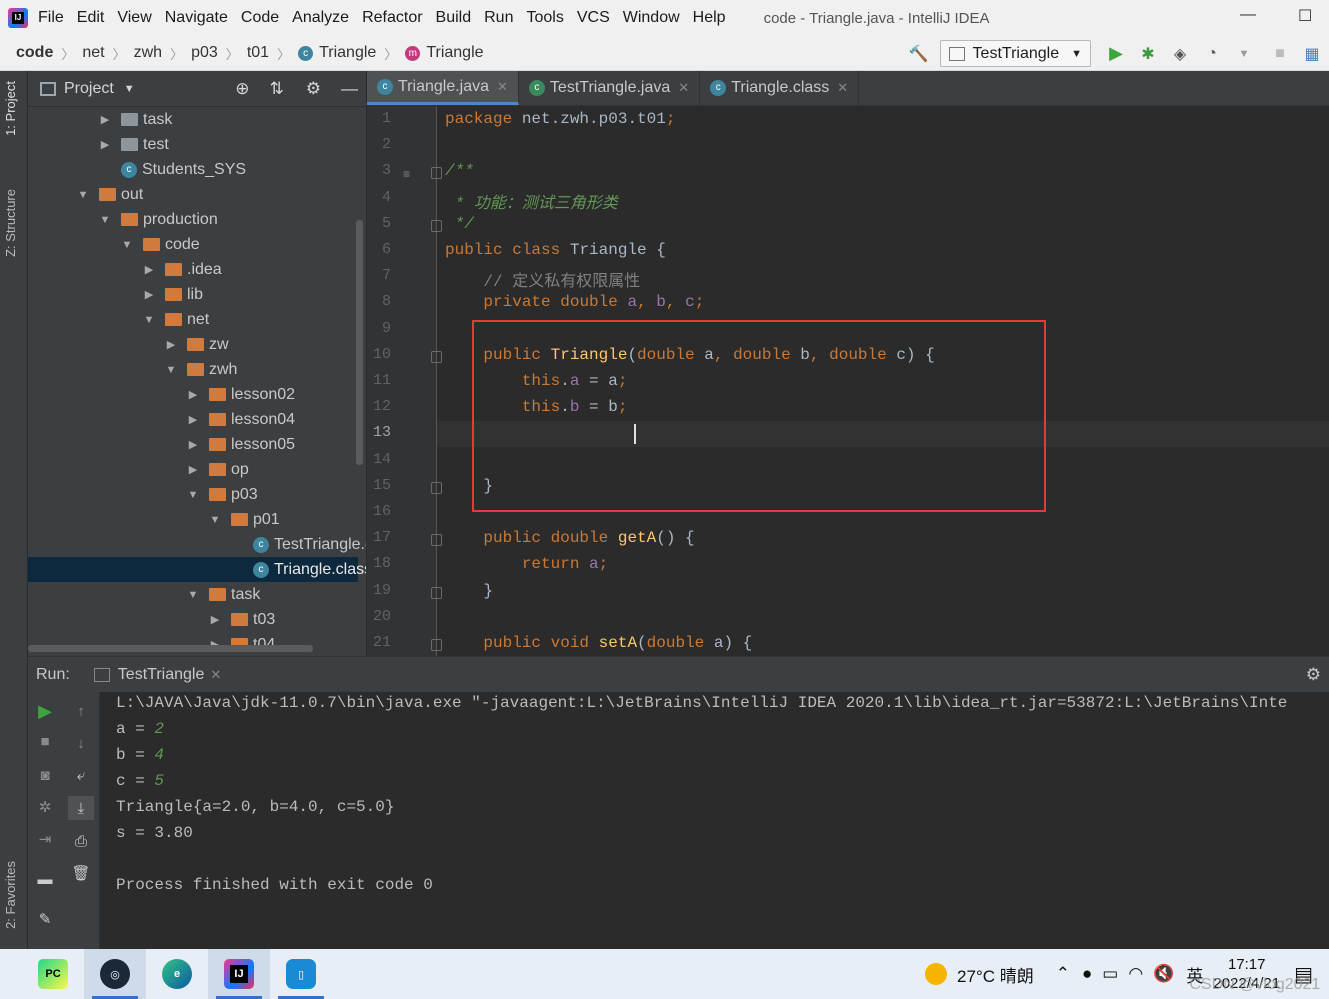 This screenshot has height=999, width=1329. Describe the element at coordinates (193, 369) in the screenshot. I see `tree-item: ▼ zwh` at that location.